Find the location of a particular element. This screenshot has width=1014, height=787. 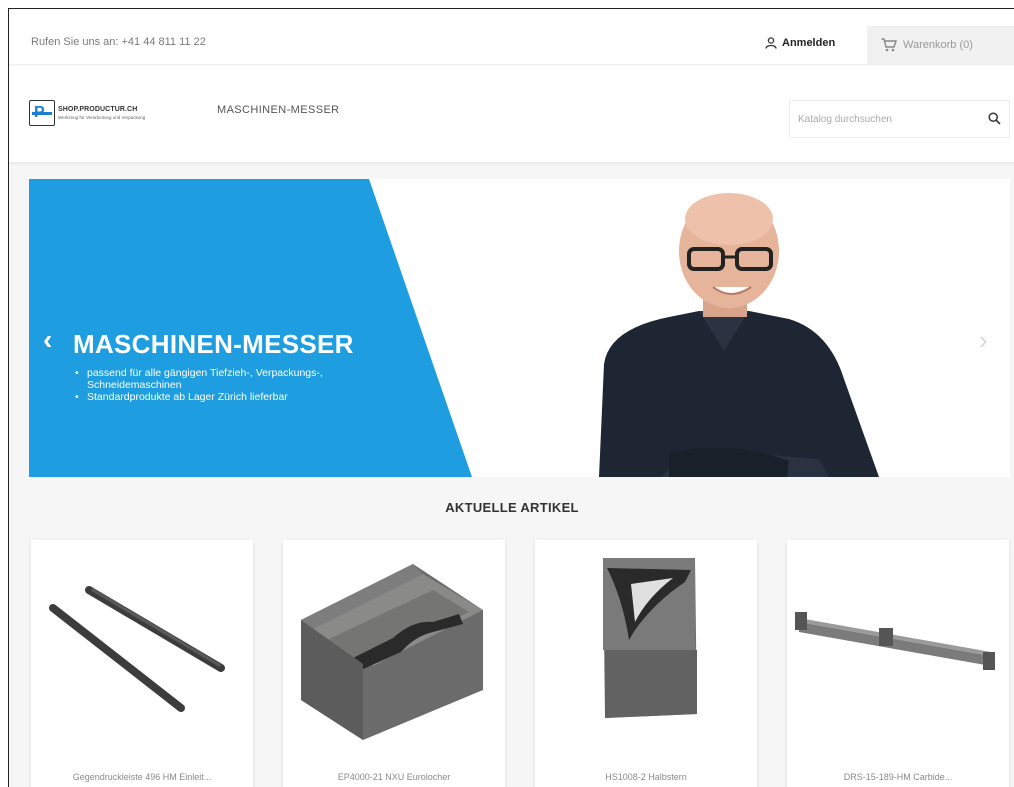

search-input is located at coordinates (880, 119).